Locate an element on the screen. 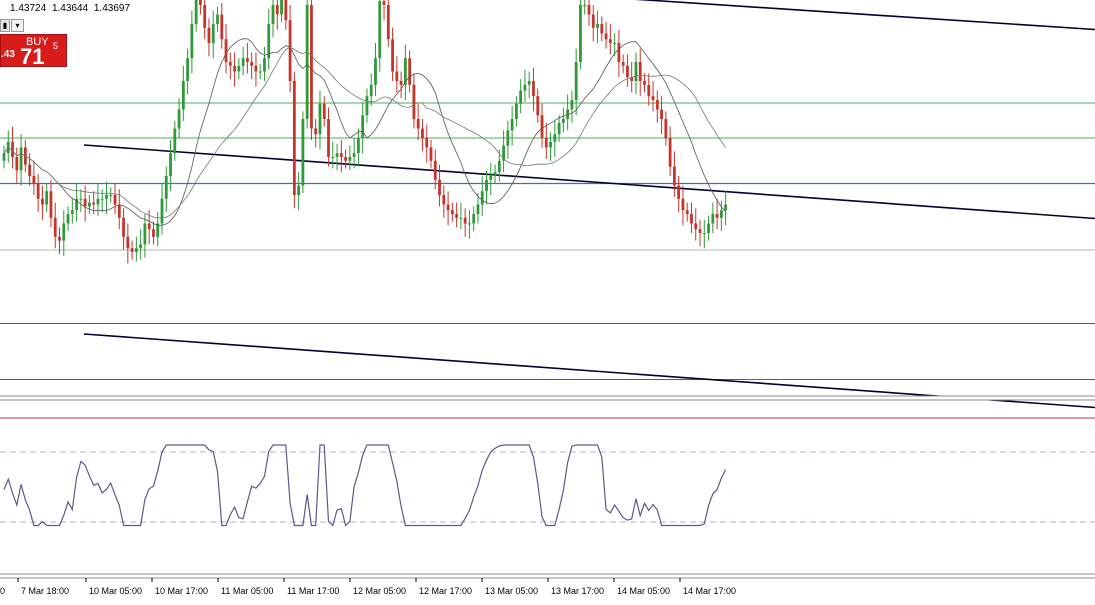 The width and height of the screenshot is (1095, 605). buy-button: BUY .43 71 5 is located at coordinates (33, 51).